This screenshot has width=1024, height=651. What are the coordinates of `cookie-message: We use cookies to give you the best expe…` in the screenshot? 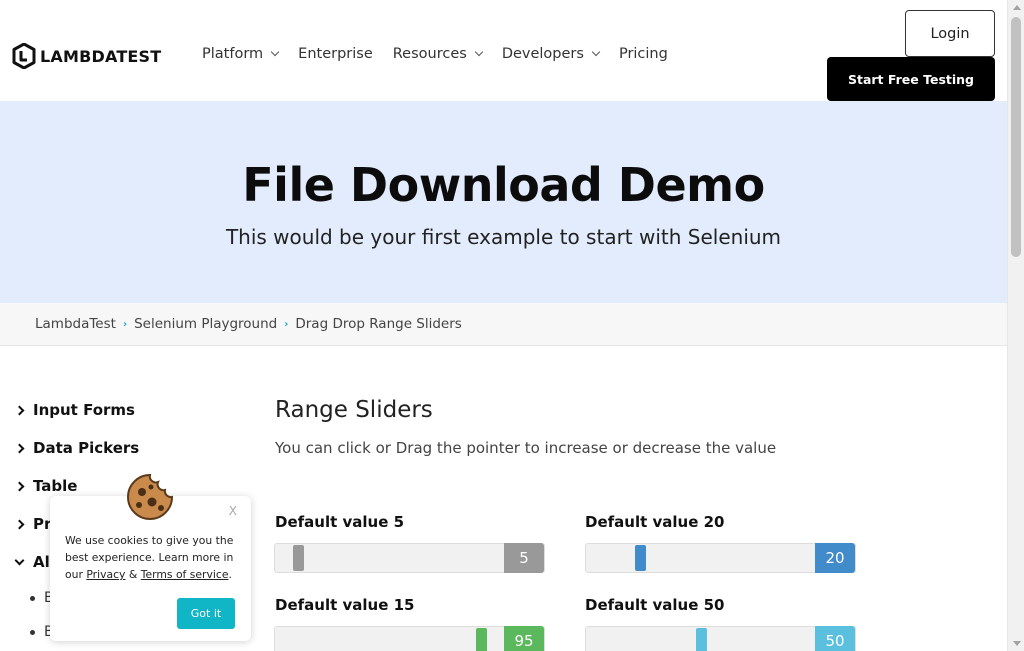 It's located at (152, 557).